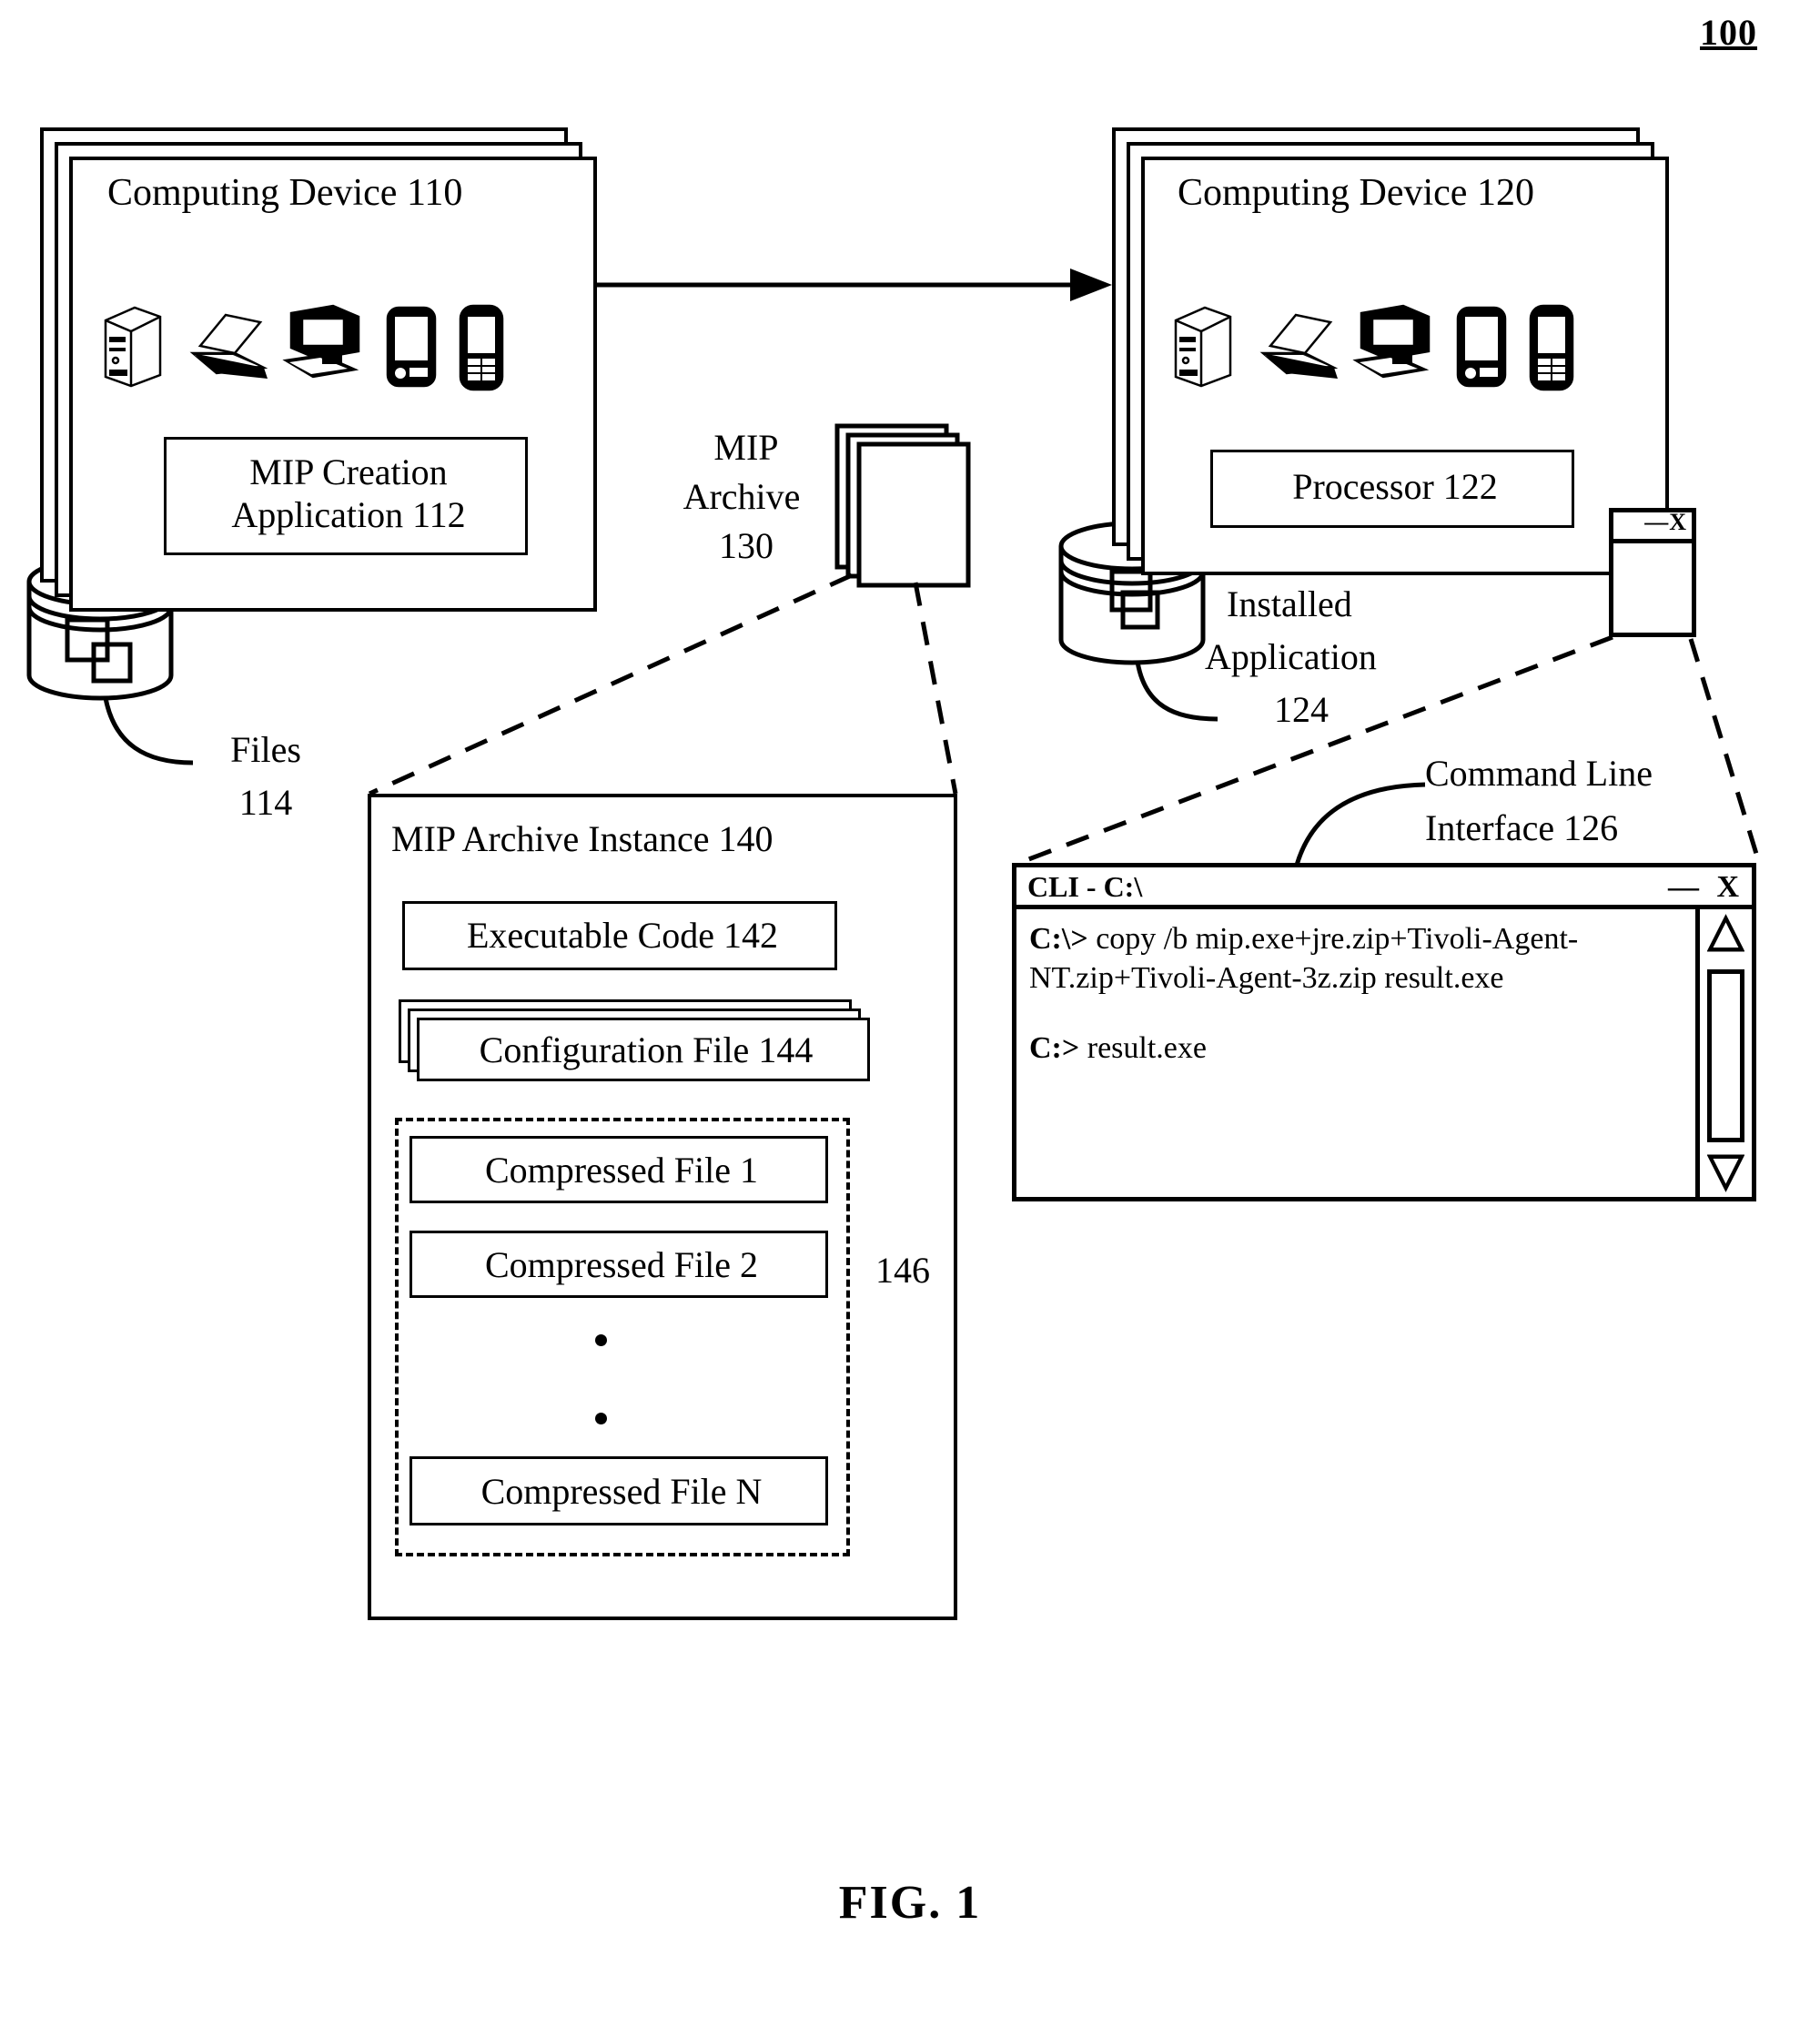 The height and width of the screenshot is (2017, 1820). Describe the element at coordinates (1356, 1013) in the screenshot. I see `cli-blank-line` at that location.